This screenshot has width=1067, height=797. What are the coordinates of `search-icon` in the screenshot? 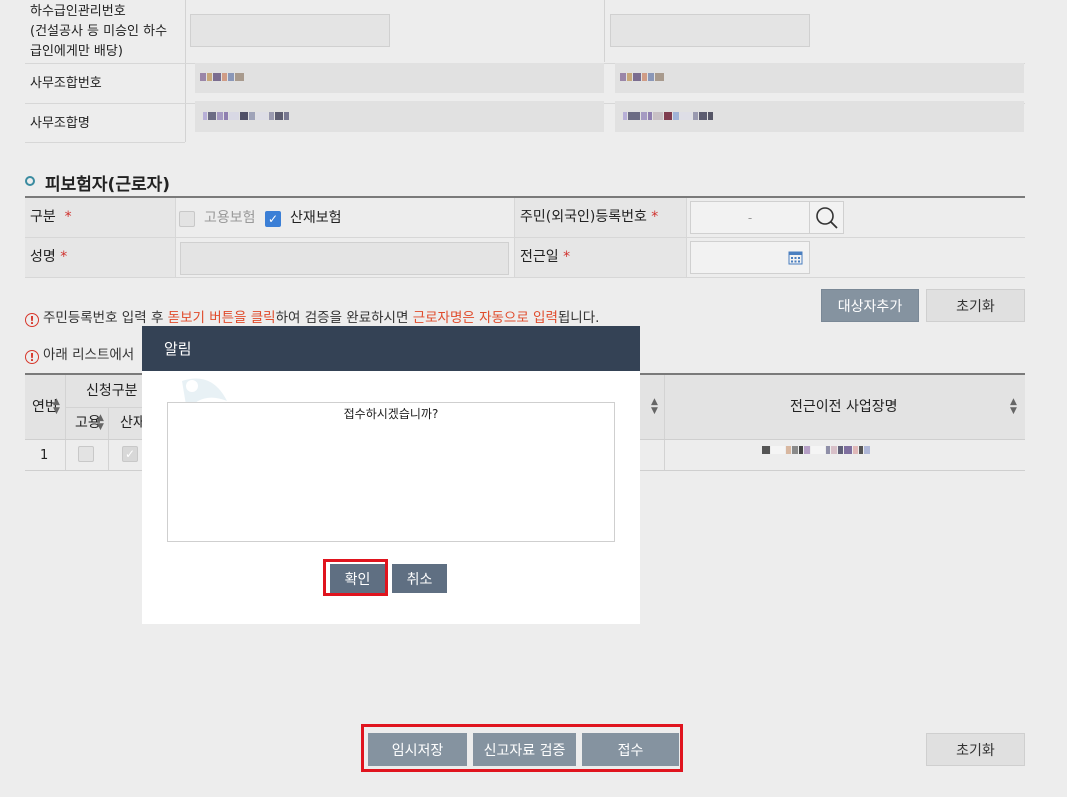 It's located at (827, 218).